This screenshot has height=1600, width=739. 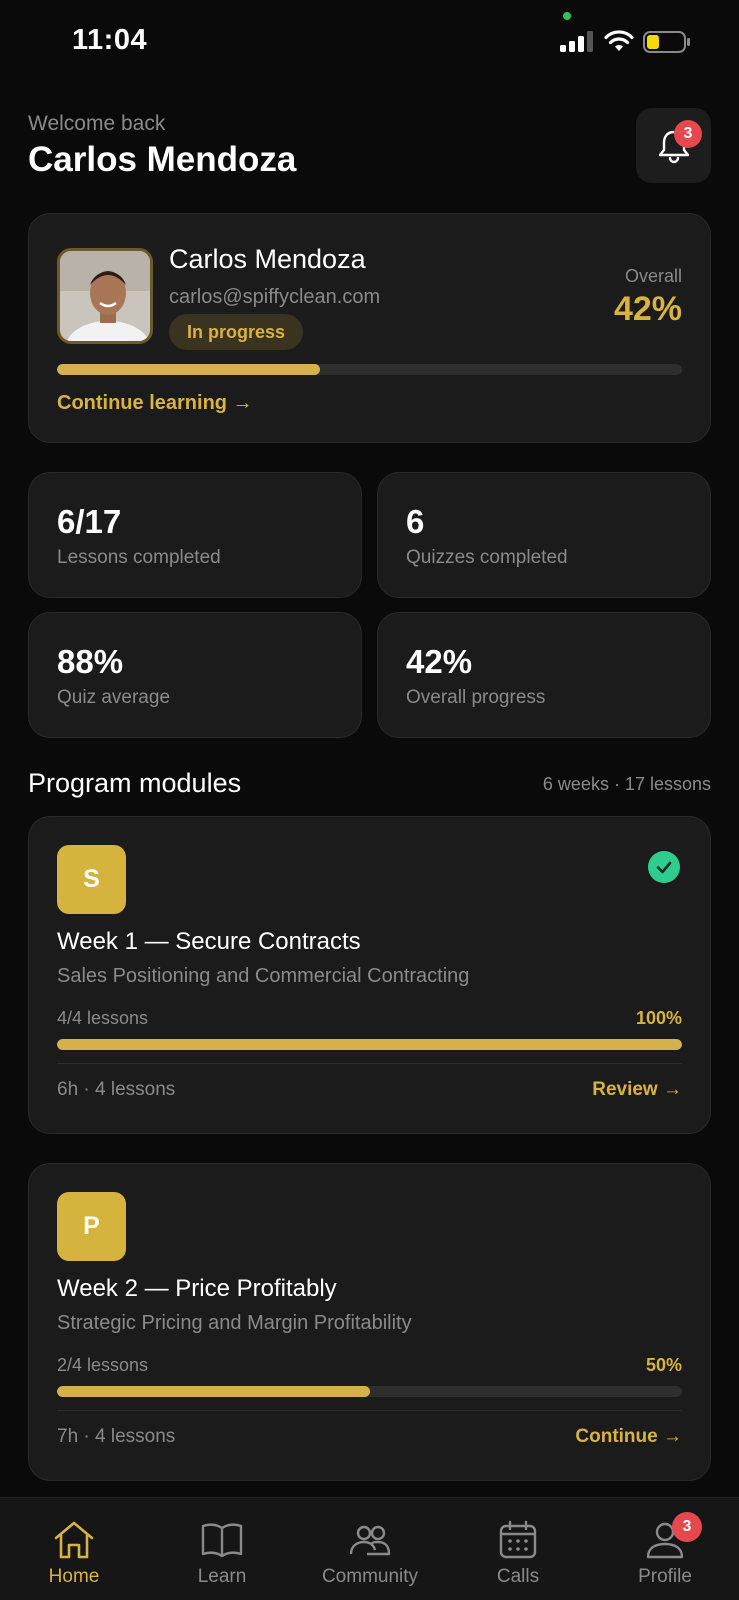 I want to click on stat-value: 6, so click(x=415, y=521).